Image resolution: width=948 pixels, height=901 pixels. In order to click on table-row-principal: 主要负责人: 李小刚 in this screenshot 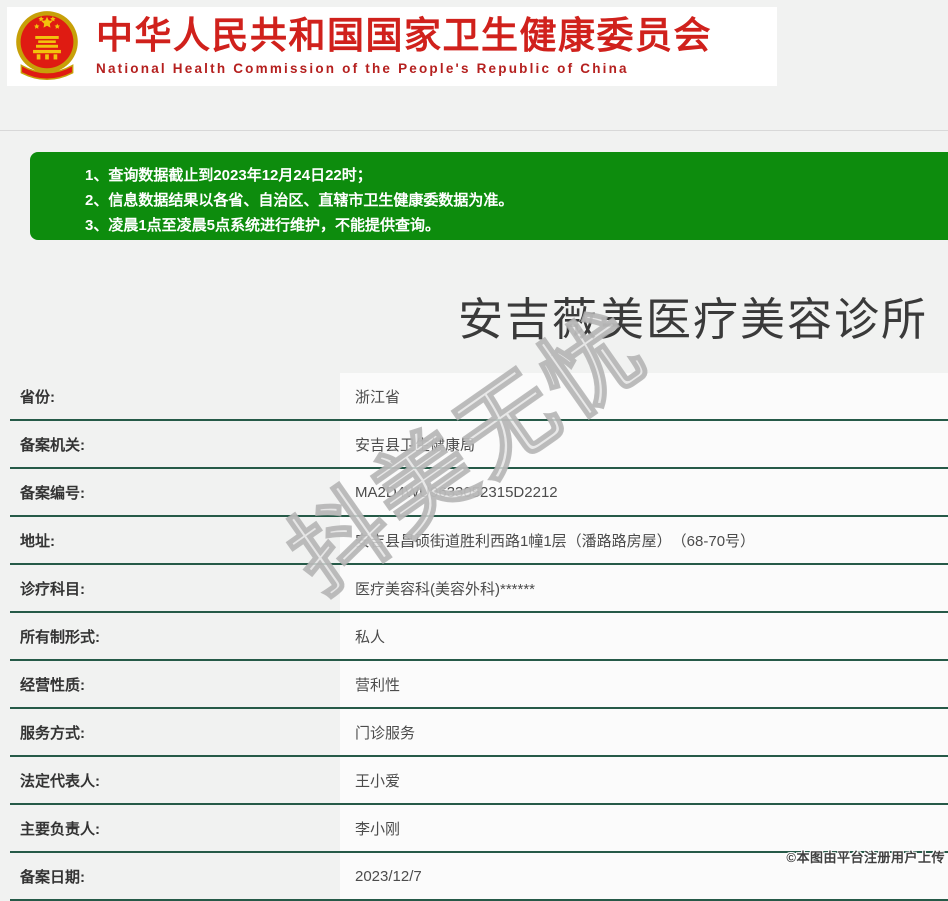, I will do `click(479, 829)`.